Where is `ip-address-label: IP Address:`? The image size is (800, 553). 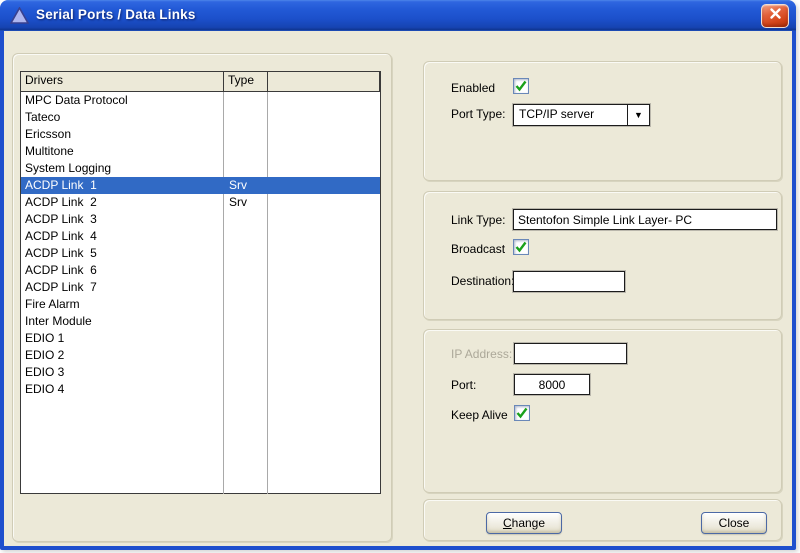 ip-address-label: IP Address: is located at coordinates (482, 354).